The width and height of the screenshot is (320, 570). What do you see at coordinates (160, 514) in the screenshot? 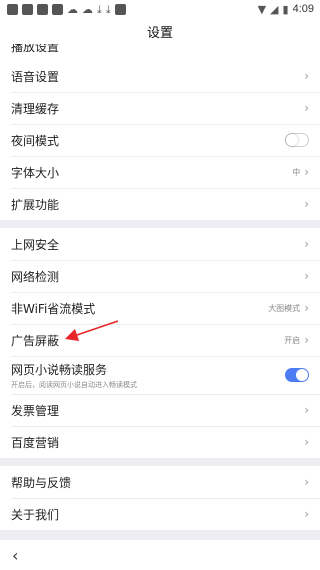
I see `settings-row-about: 关于我们 ›` at bounding box center [160, 514].